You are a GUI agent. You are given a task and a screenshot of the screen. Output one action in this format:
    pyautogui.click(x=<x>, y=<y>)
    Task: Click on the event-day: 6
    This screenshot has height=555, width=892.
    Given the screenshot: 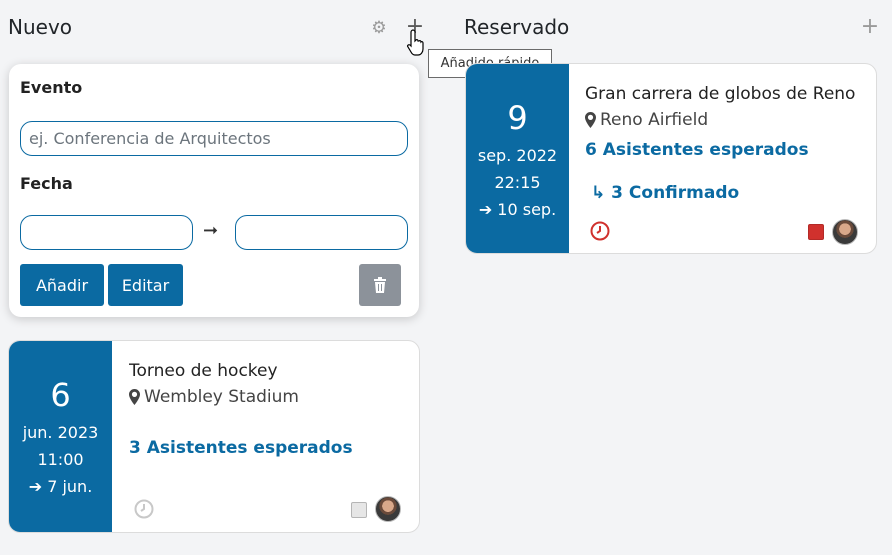 What is the action you would take?
    pyautogui.click(x=60, y=395)
    